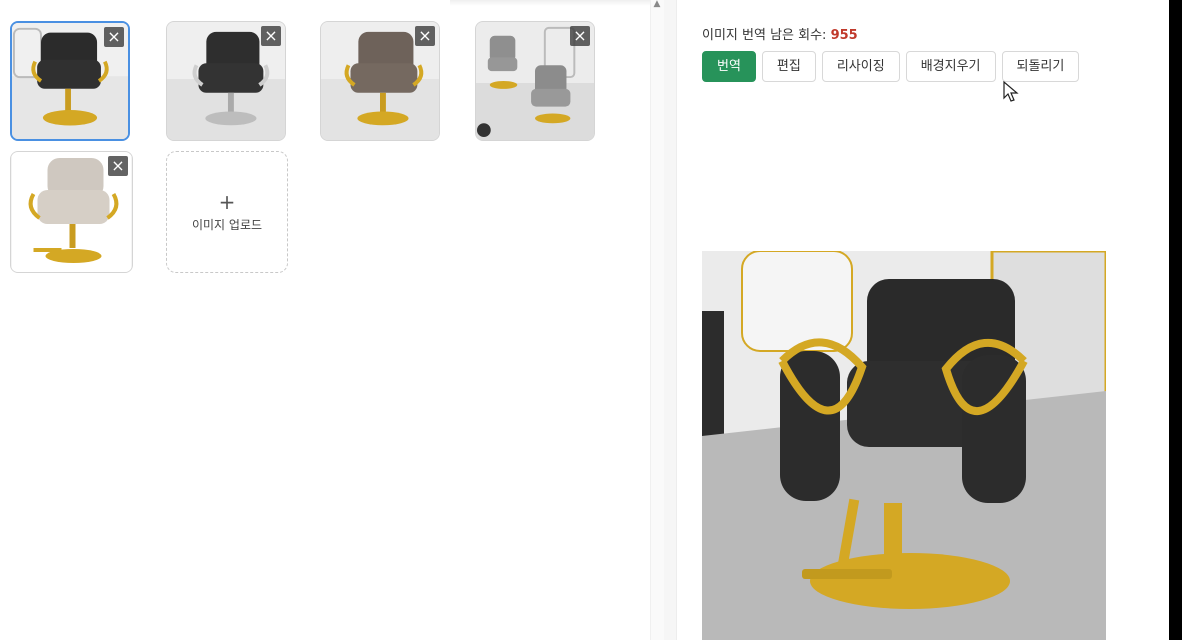 The width and height of the screenshot is (1182, 640). Describe the element at coordinates (1040, 66) in the screenshot. I see `undo-button: 되돌리기` at that location.